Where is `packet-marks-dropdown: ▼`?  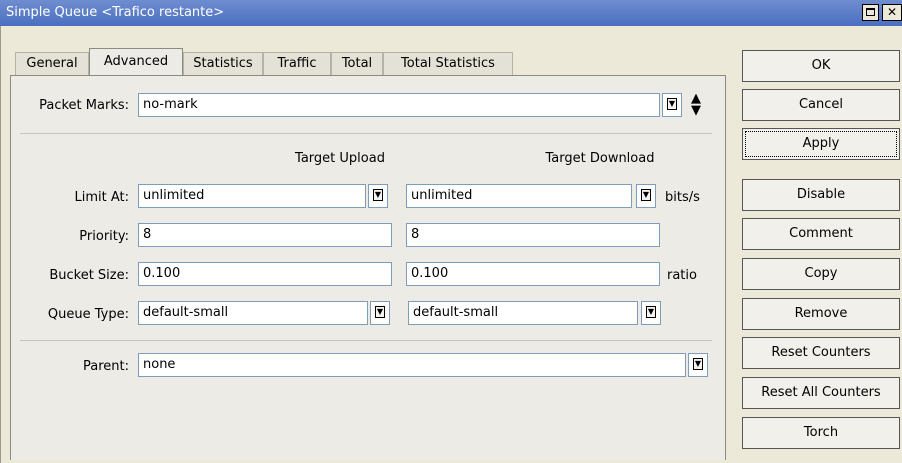 packet-marks-dropdown: ▼ is located at coordinates (672, 105).